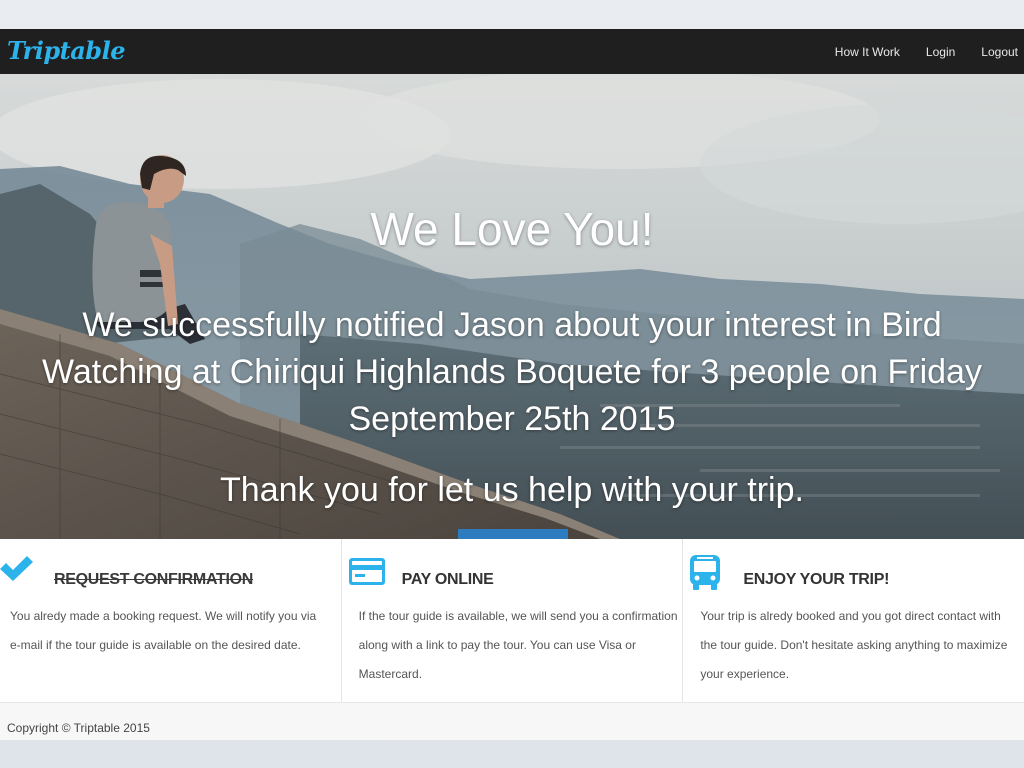  What do you see at coordinates (705, 574) in the screenshot?
I see `bus-icon` at bounding box center [705, 574].